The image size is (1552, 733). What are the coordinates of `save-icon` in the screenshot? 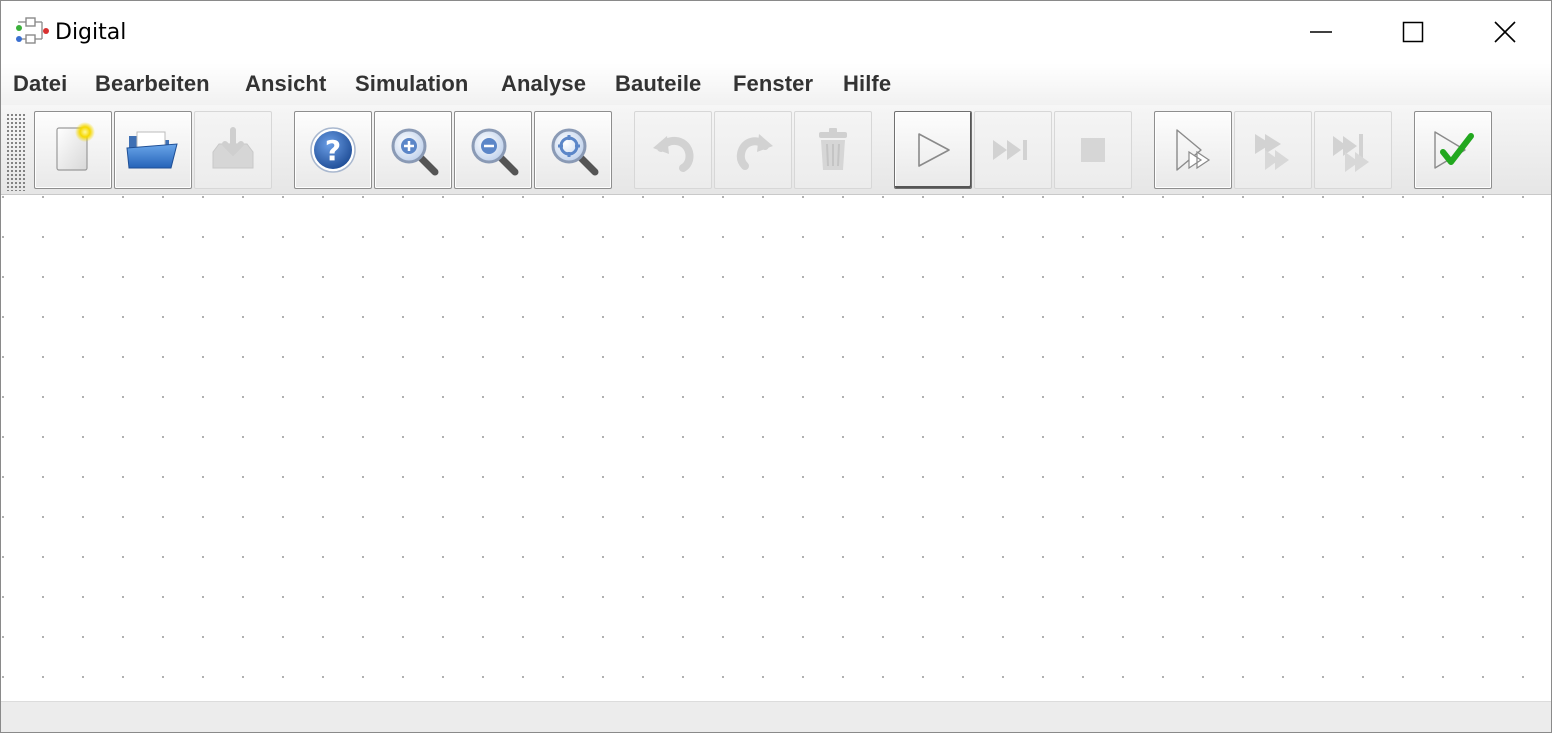 It's located at (233, 150).